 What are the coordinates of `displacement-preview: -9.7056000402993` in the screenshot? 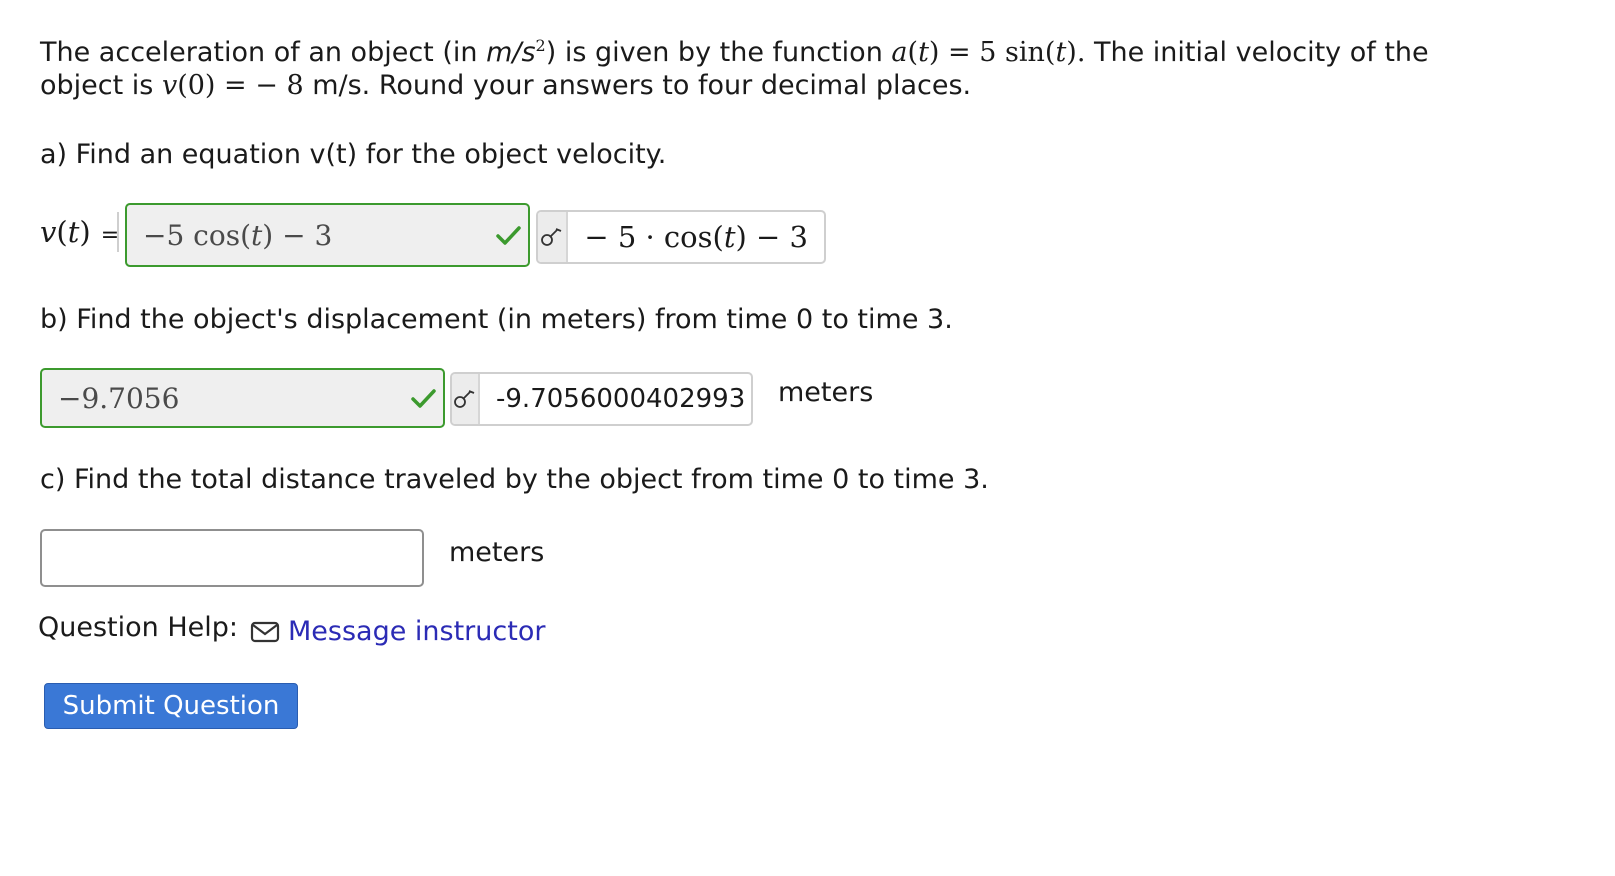 It's located at (601, 399).